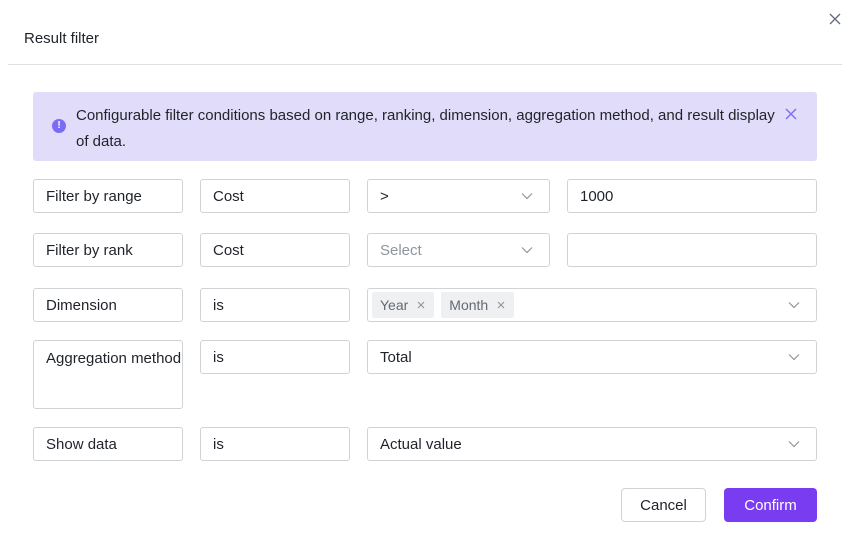 The width and height of the screenshot is (858, 540). What do you see at coordinates (108, 250) in the screenshot?
I see `label-filter-by-rank: Filter by rank` at bounding box center [108, 250].